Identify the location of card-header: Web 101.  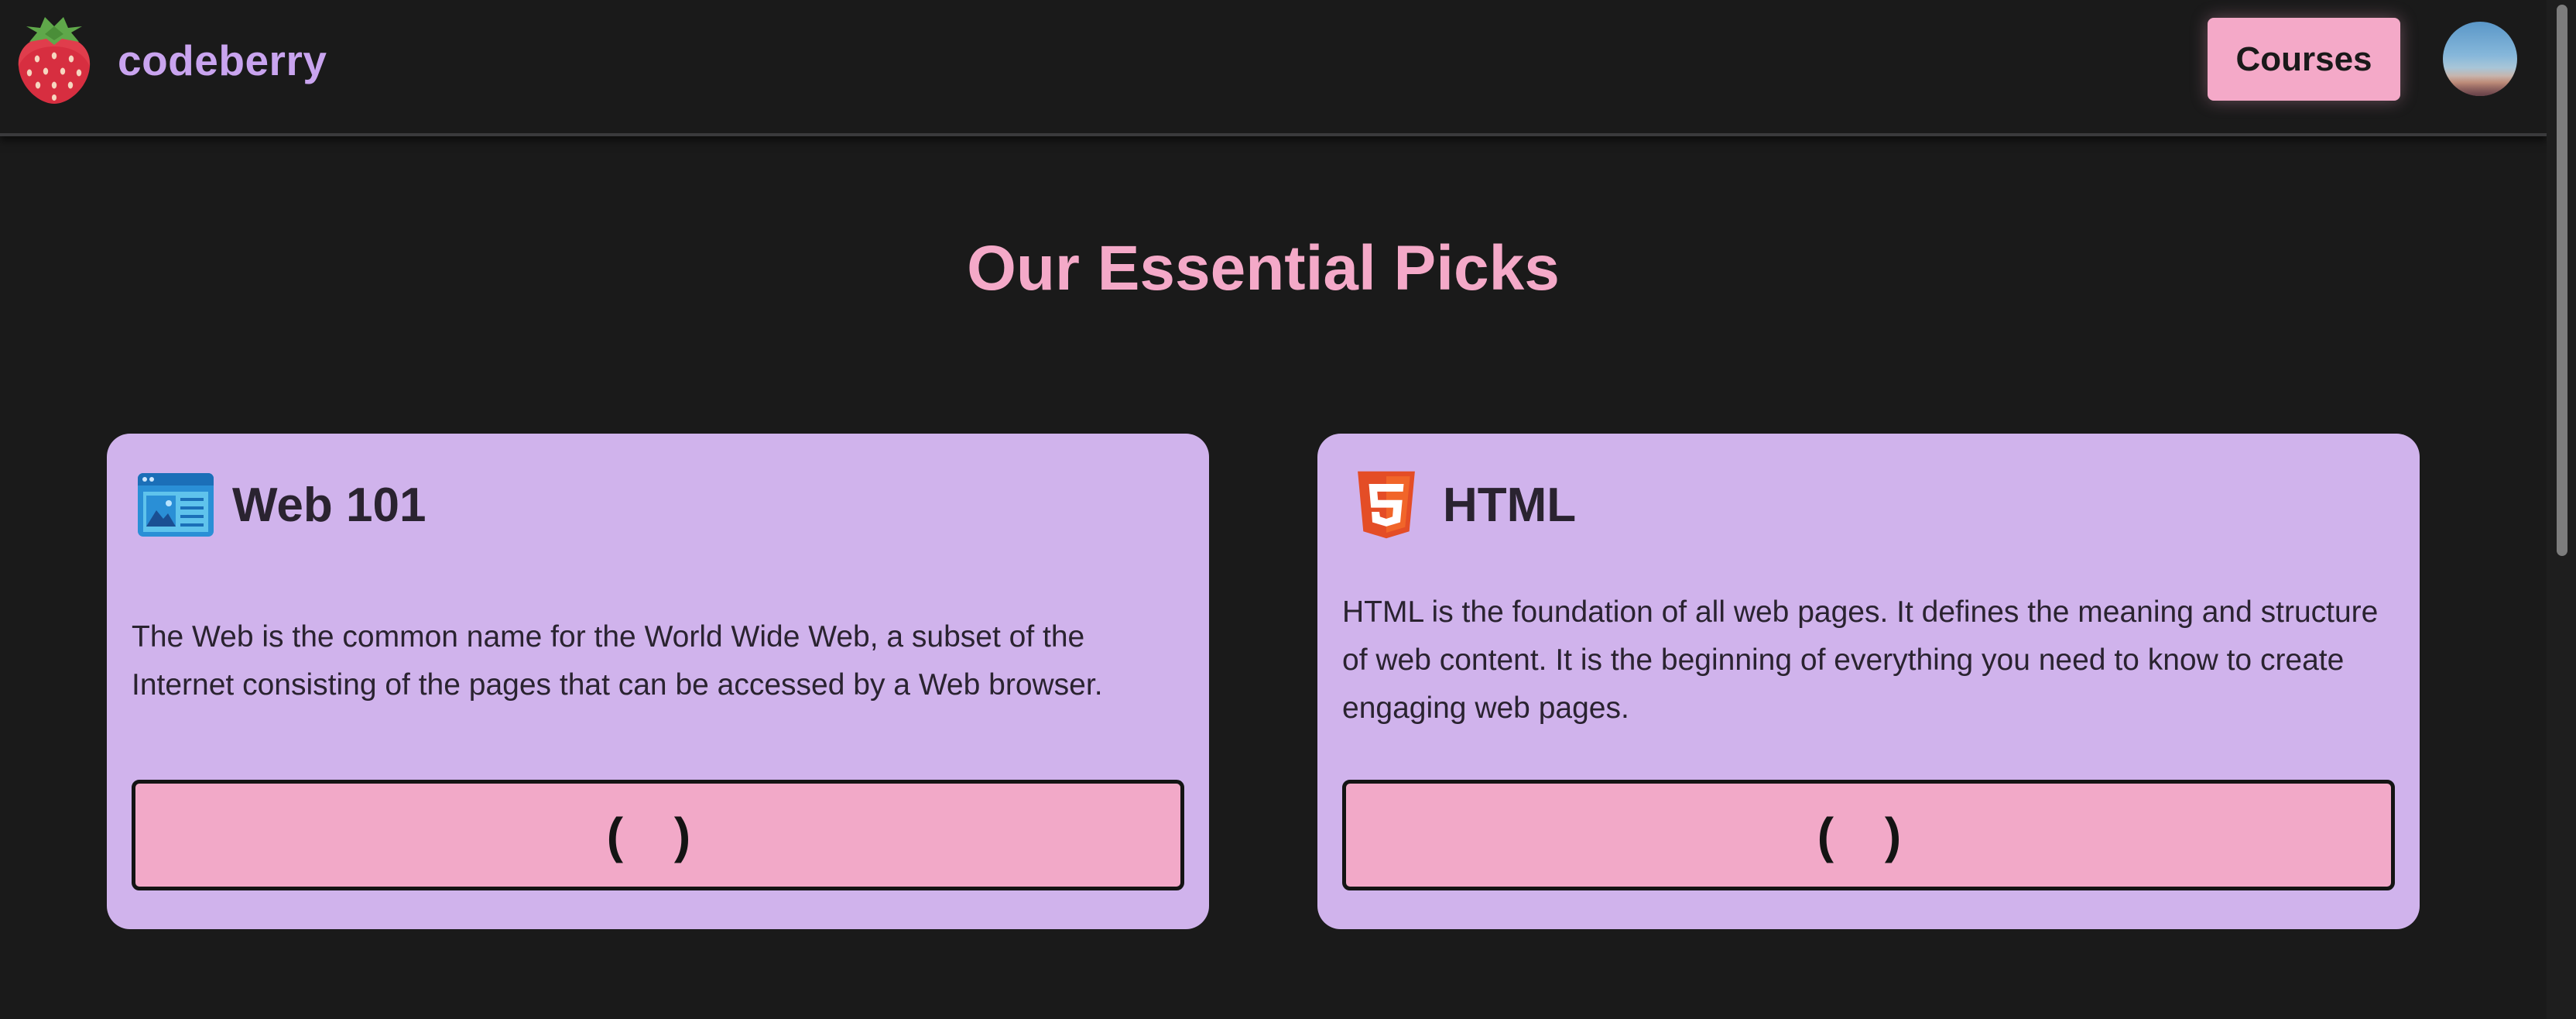
(281, 505).